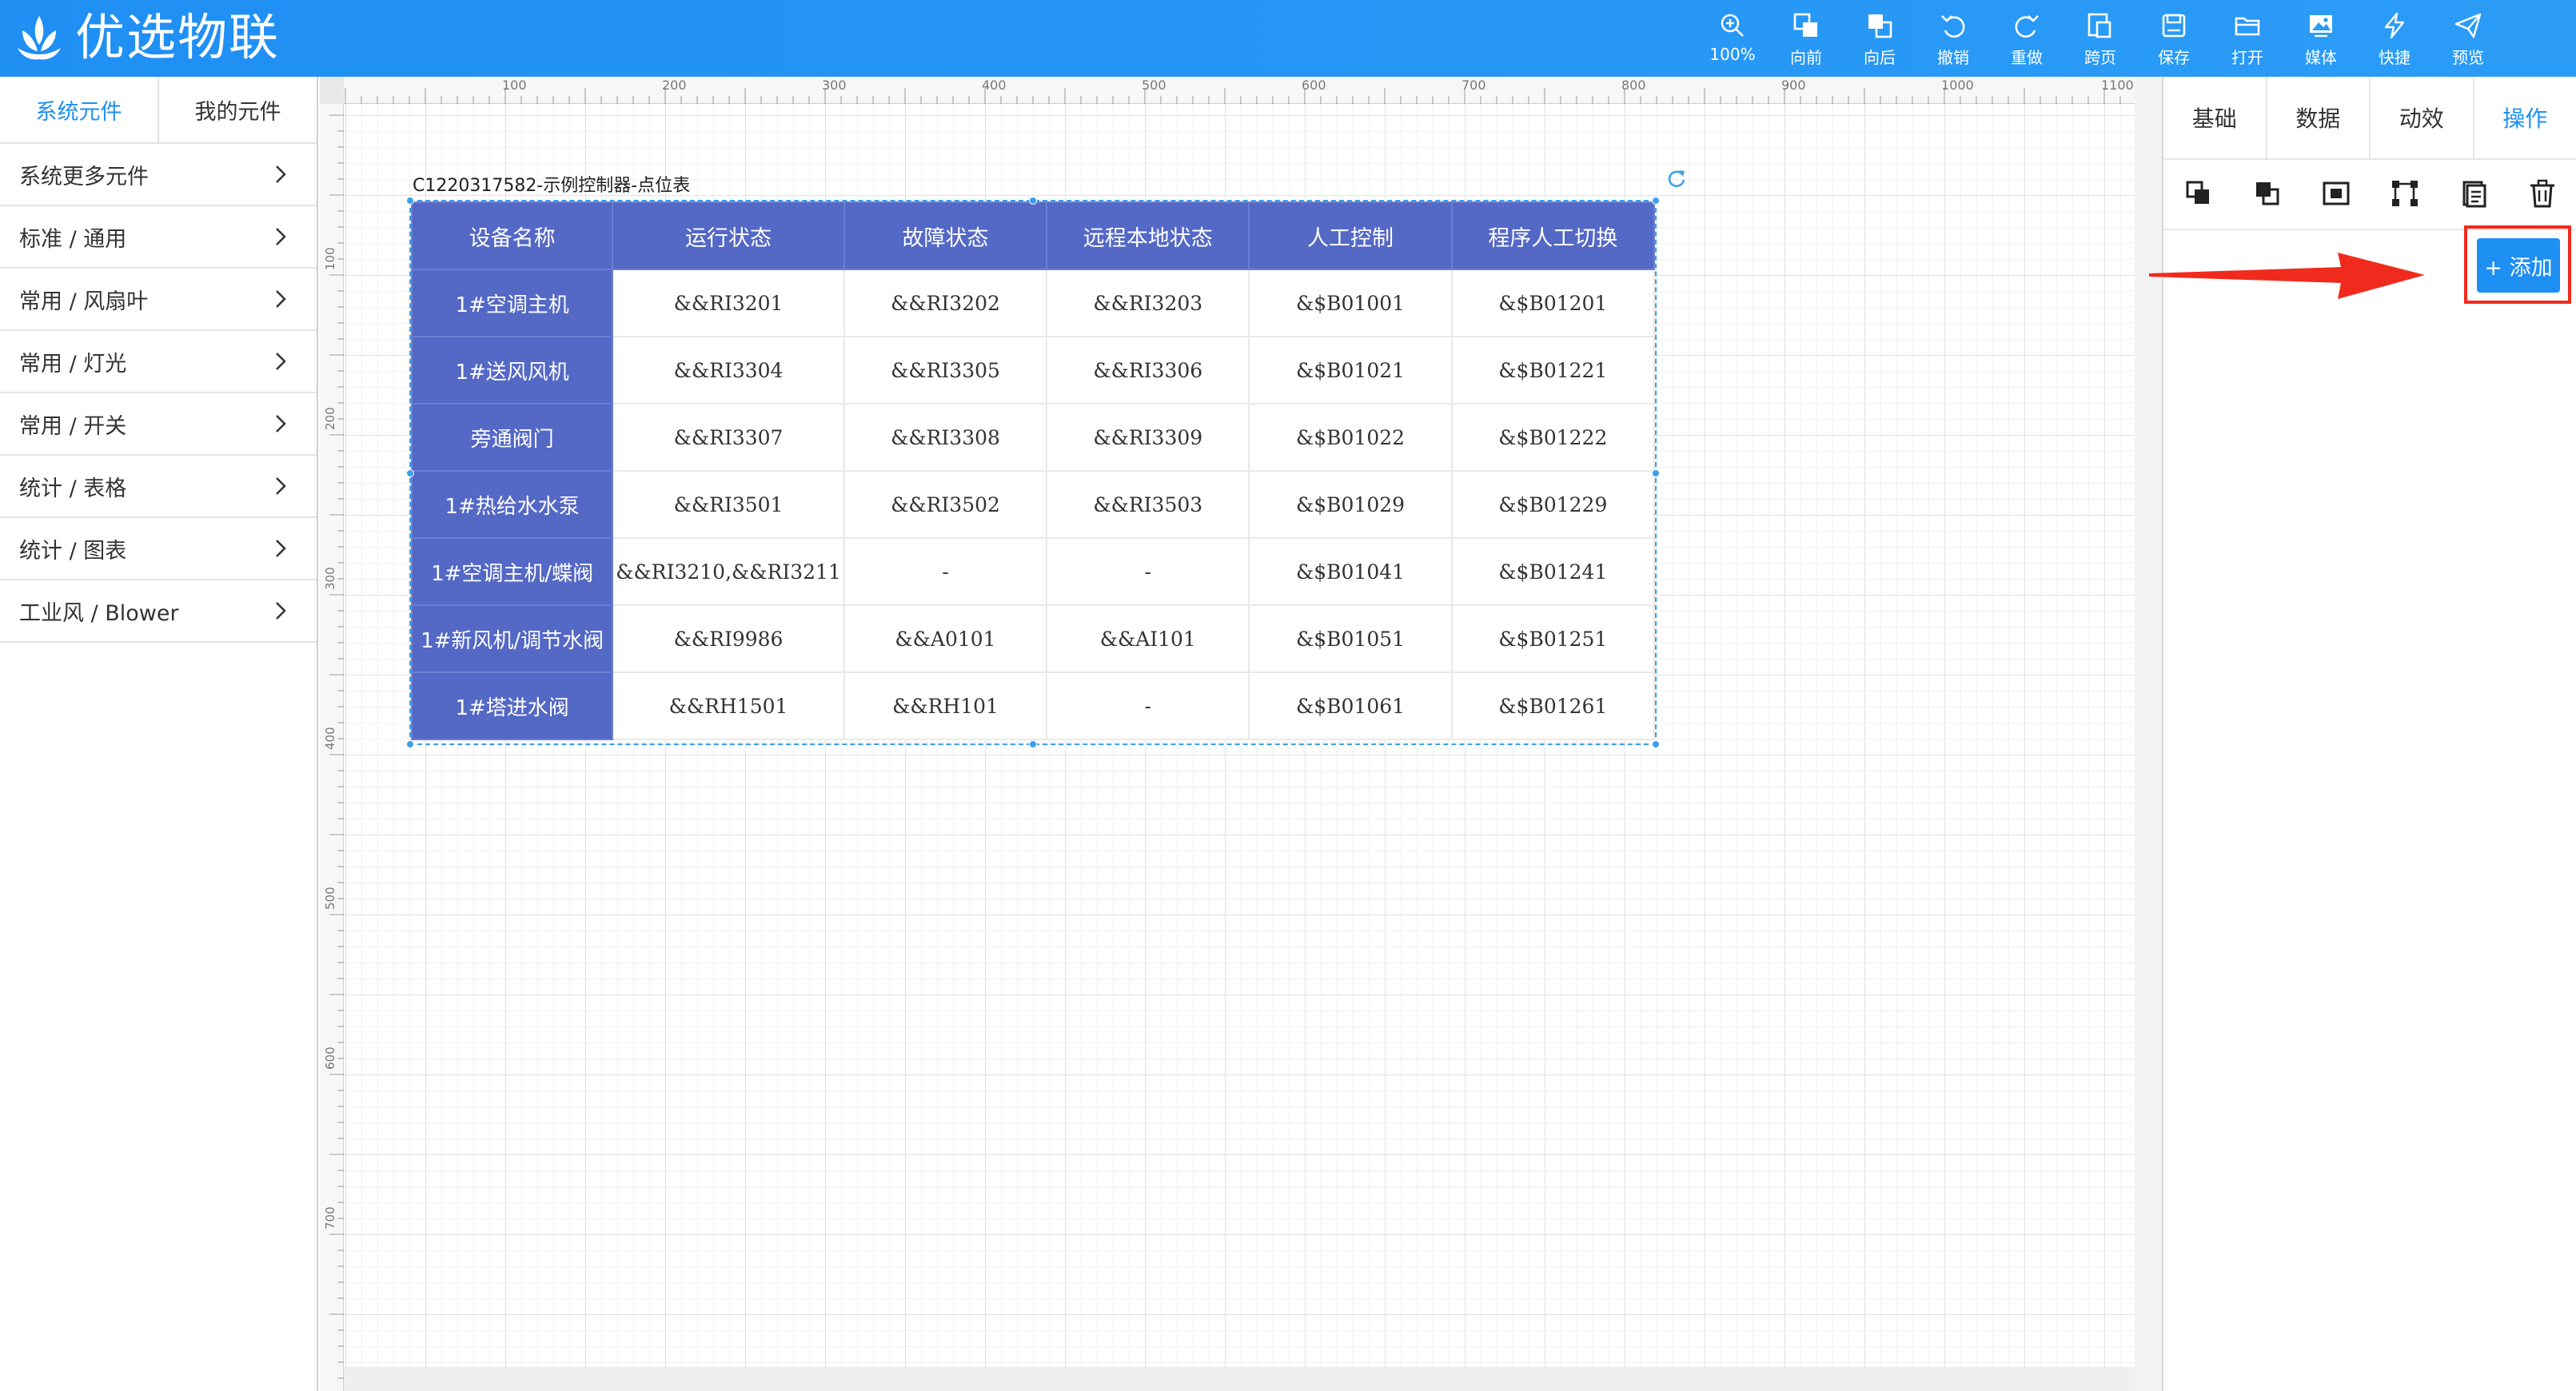 This screenshot has width=2576, height=1391. I want to click on tool-label: 预览, so click(2468, 58).